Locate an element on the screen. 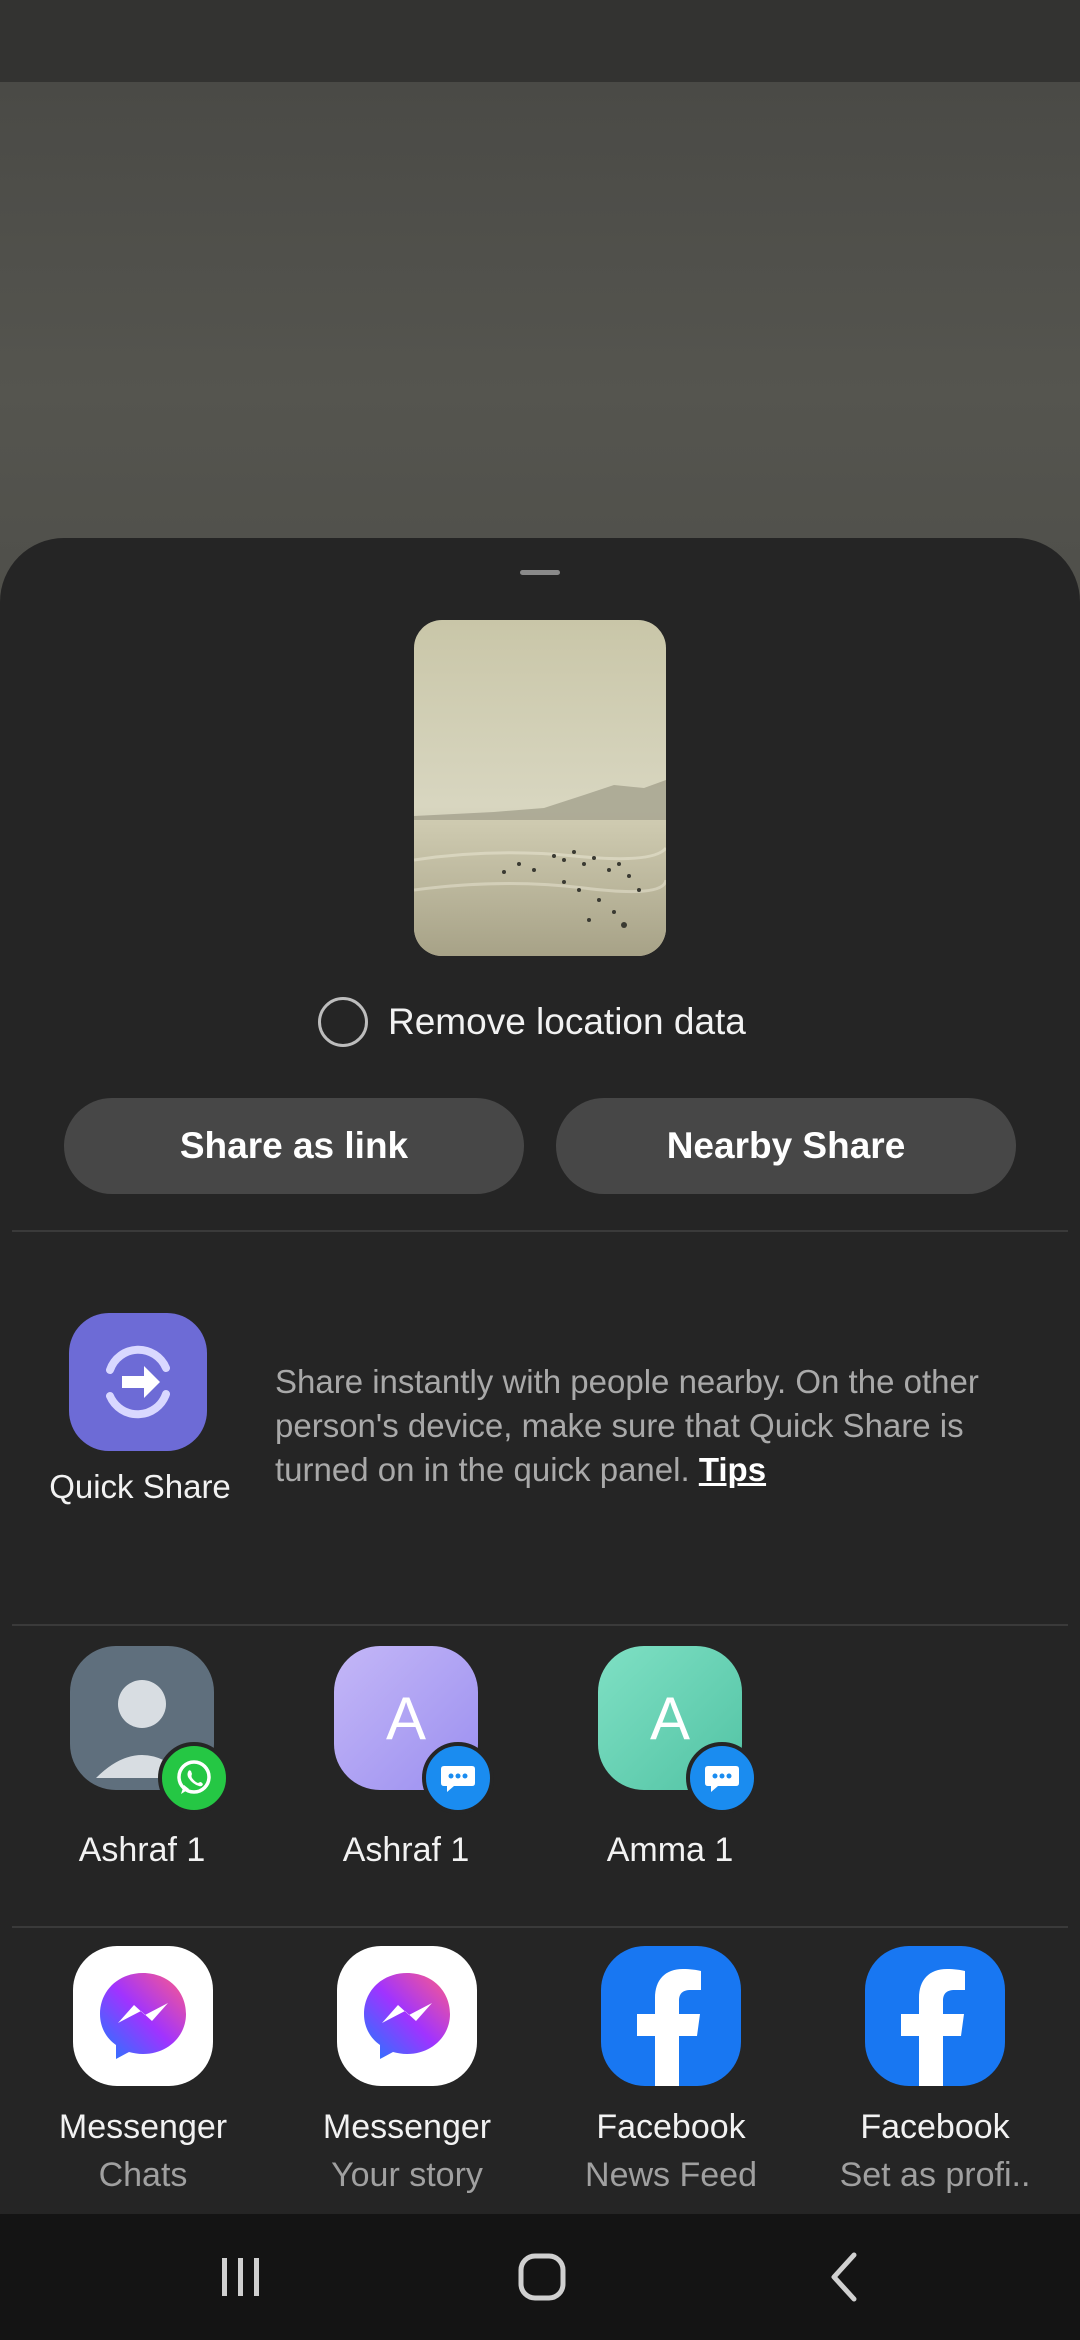  quick-share-icon is located at coordinates (138, 1382).